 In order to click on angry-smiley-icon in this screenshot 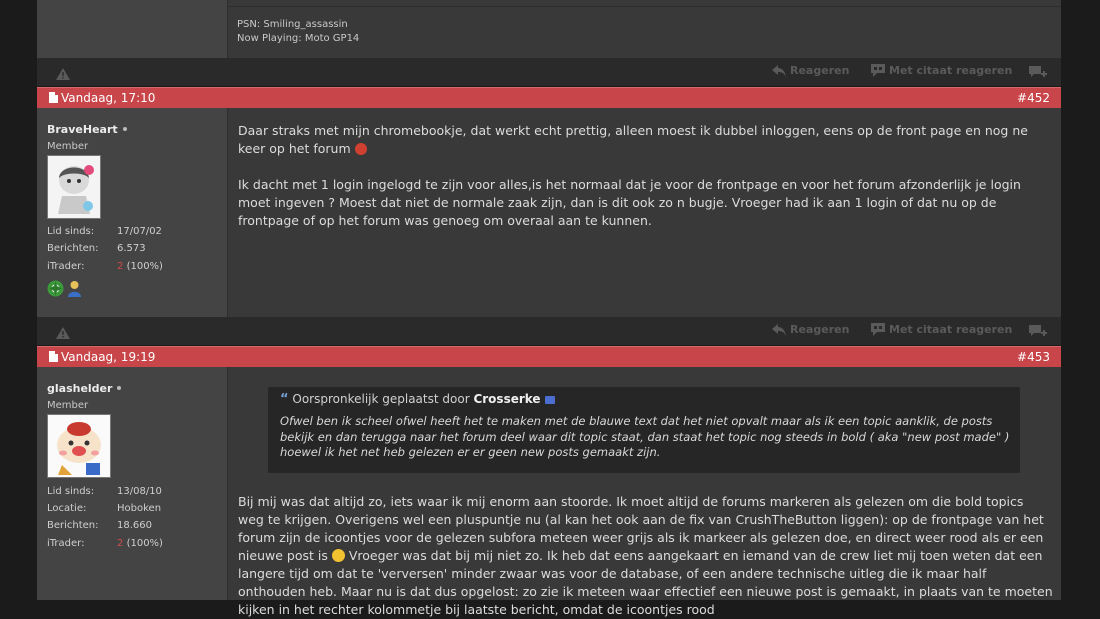, I will do `click(360, 149)`.